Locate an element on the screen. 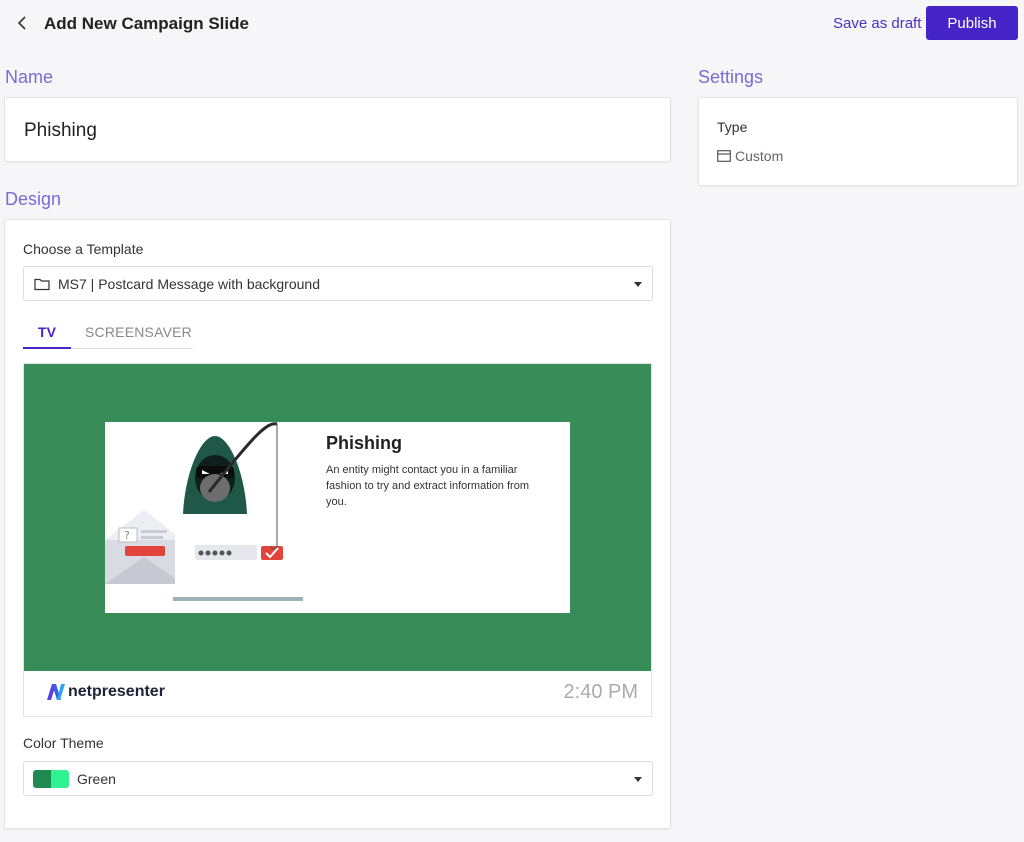  template-label: Choose a Template is located at coordinates (83, 249).